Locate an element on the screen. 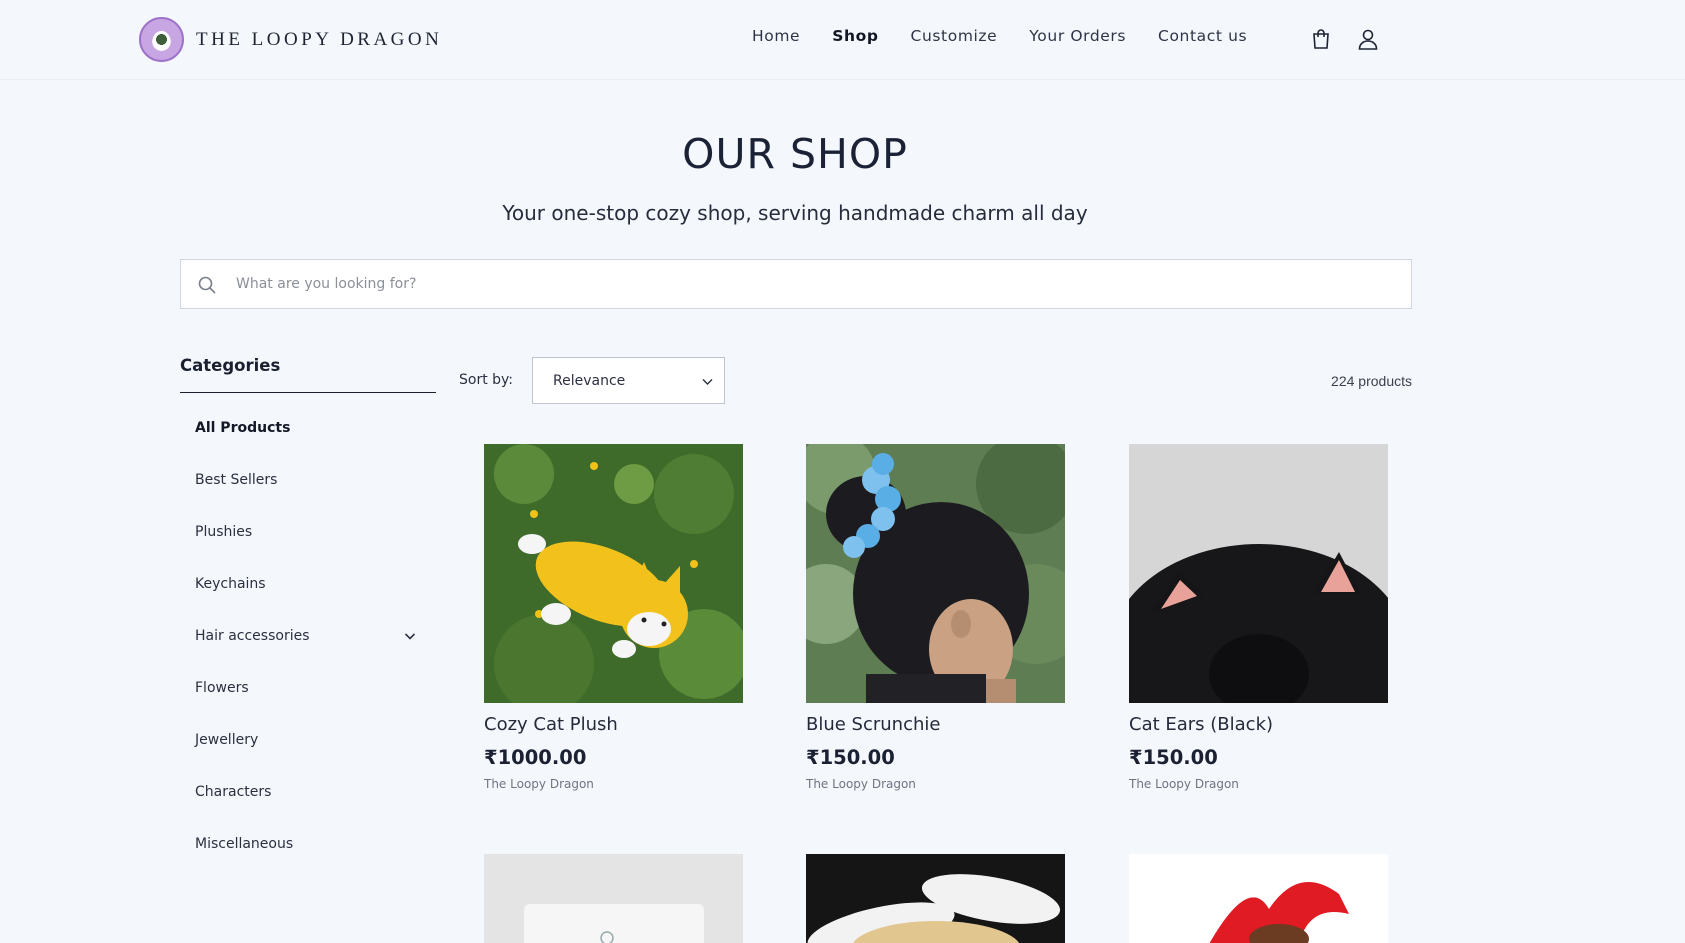 The image size is (1685, 943). product-price: ₹1000.00 is located at coordinates (535, 757).